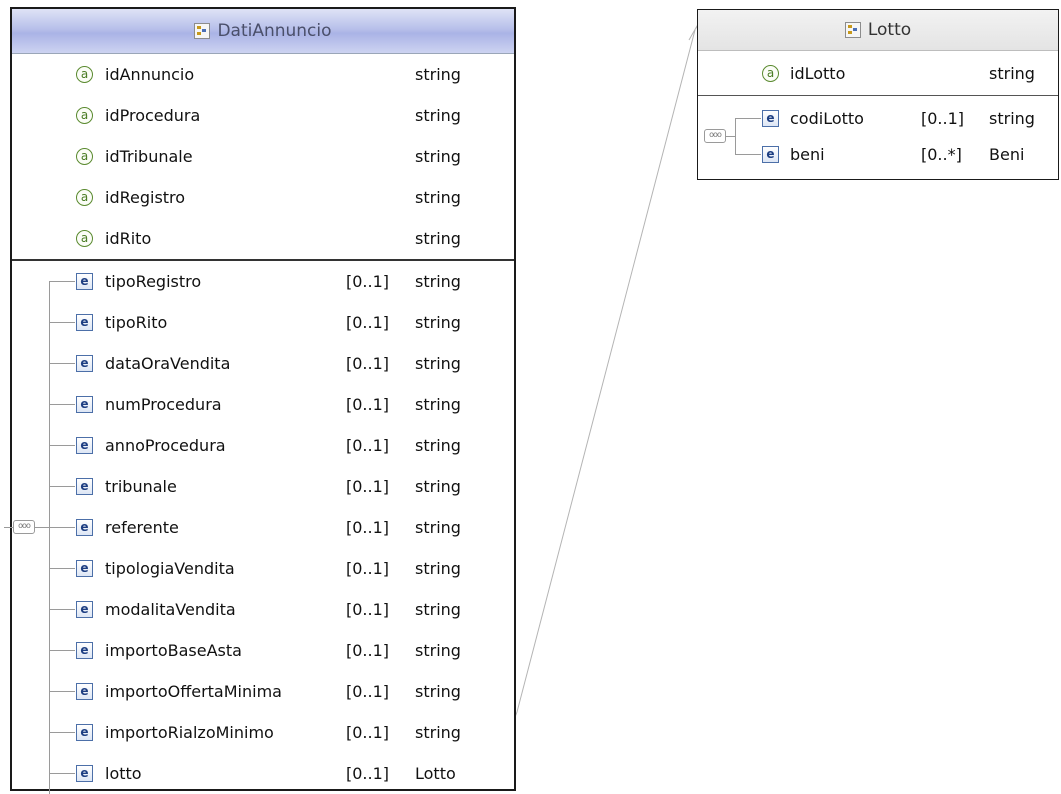  I want to click on attribute-row: a idTribunale string, so click(263, 156).